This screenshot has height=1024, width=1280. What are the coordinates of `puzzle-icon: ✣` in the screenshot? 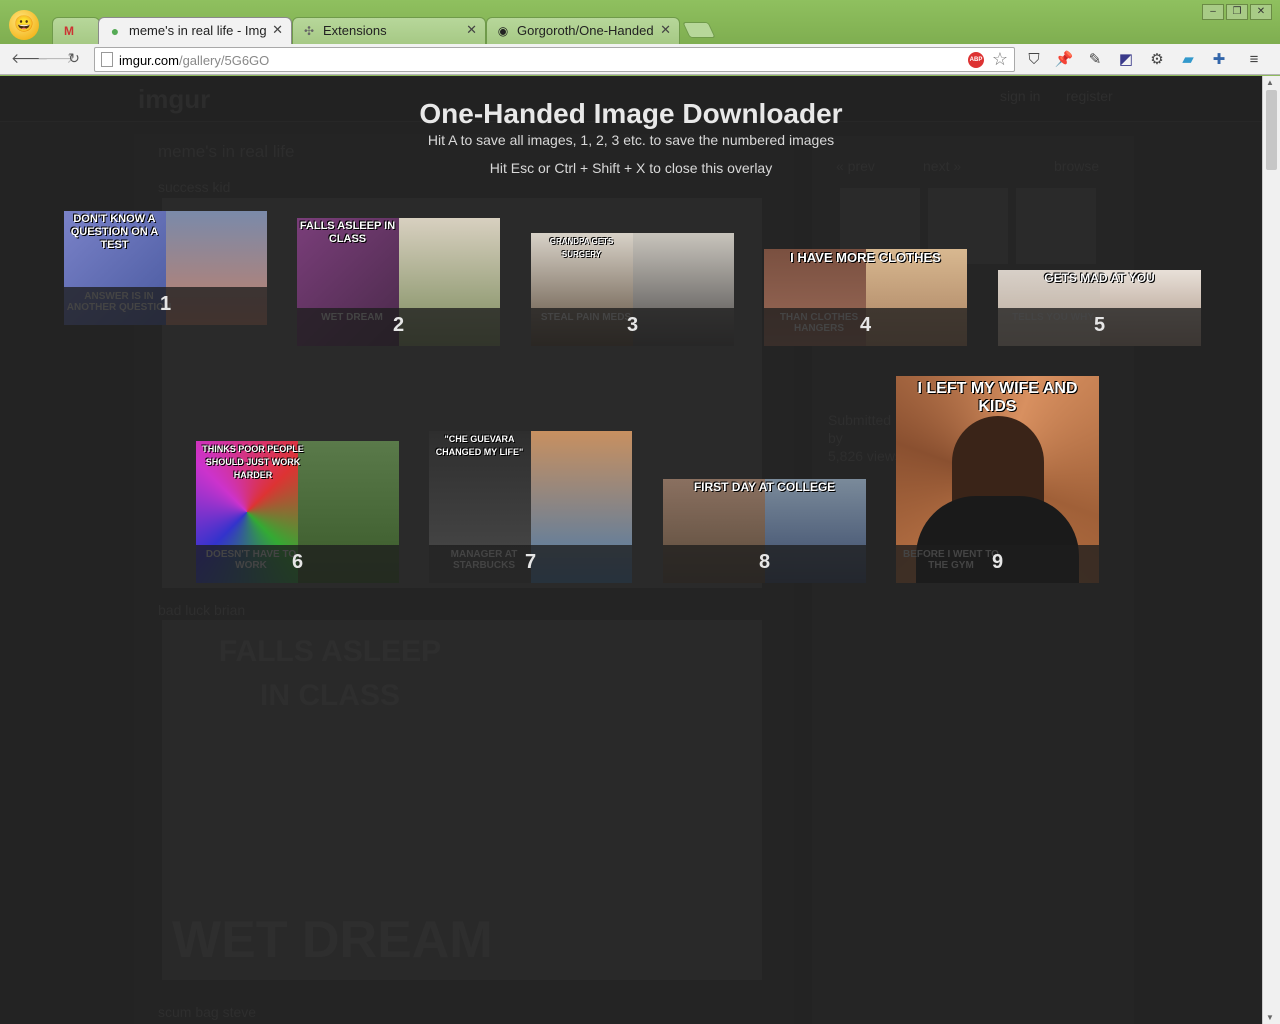 It's located at (309, 31).